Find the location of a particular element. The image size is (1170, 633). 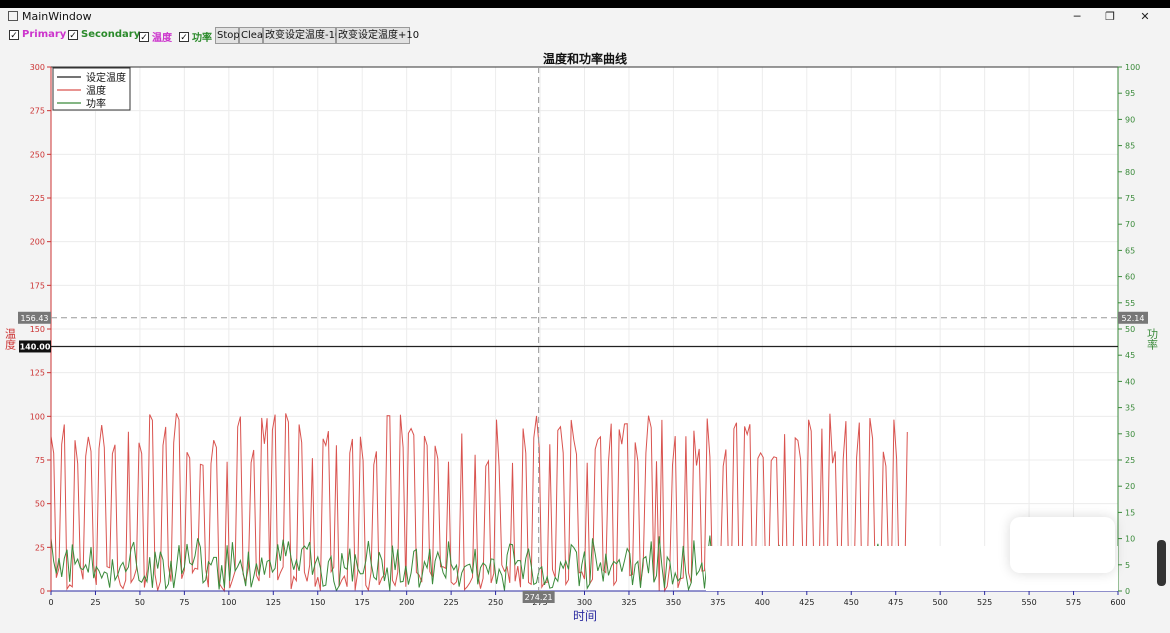

y-right-tick-label: 50 is located at coordinates (1130, 329).